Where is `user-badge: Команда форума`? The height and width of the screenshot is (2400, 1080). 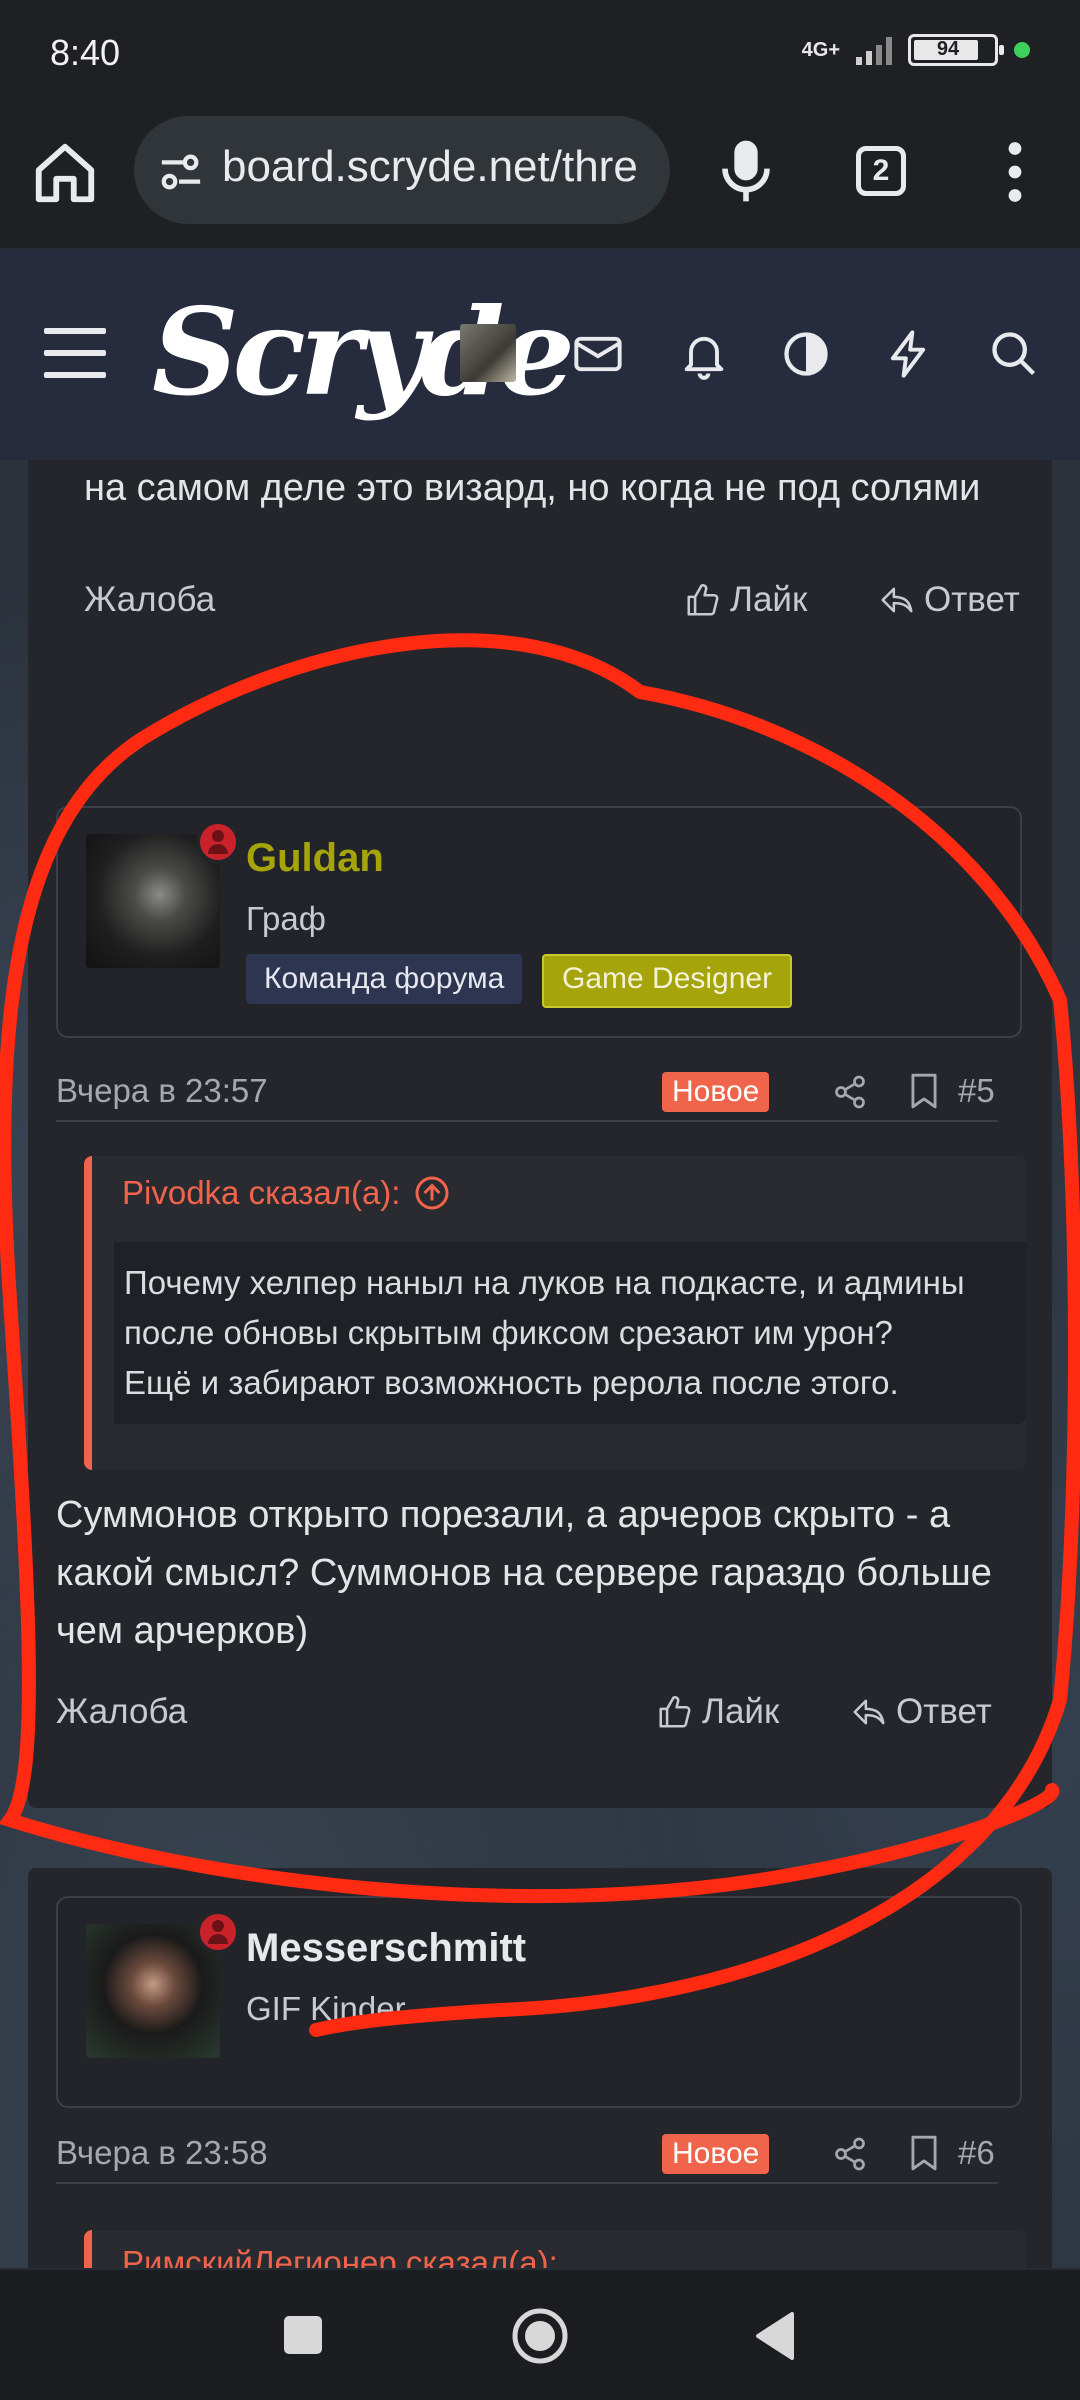
user-badge: Команда форума is located at coordinates (384, 979).